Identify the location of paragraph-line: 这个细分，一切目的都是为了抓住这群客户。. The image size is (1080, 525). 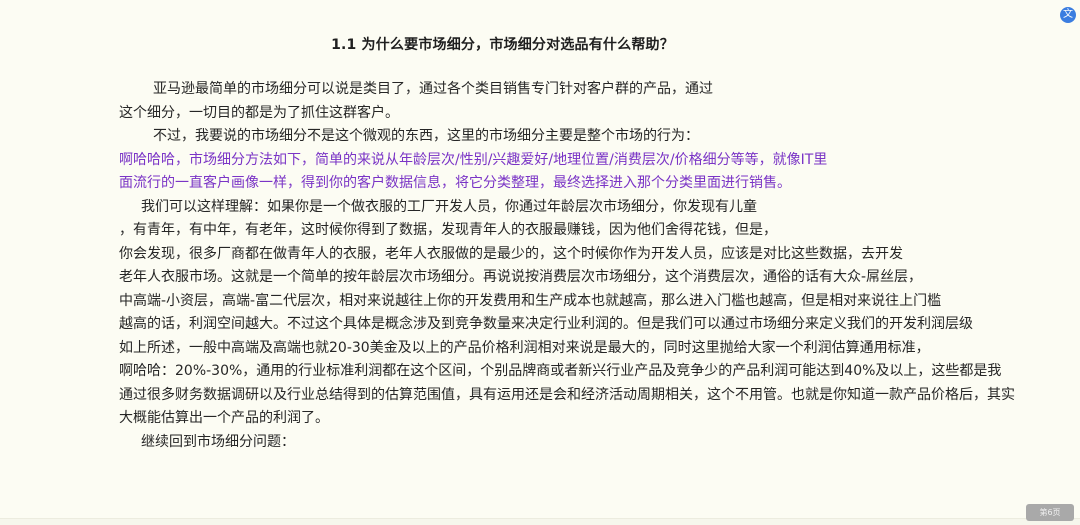
(259, 112).